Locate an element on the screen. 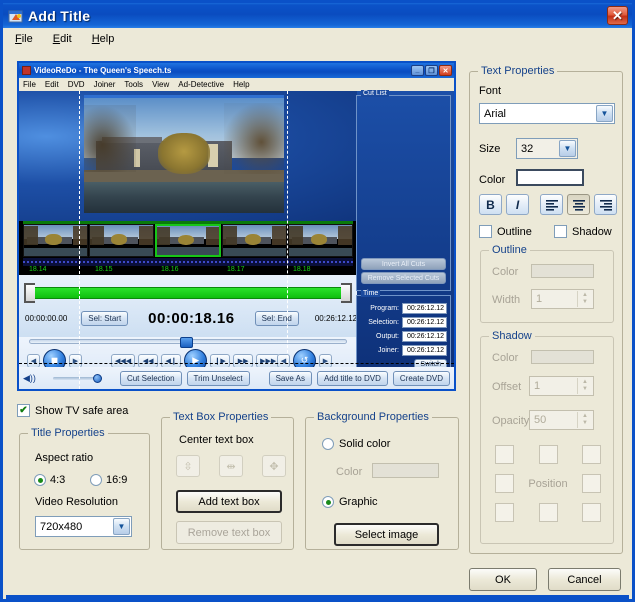  filmstrip-thumbnails is located at coordinates (188, 240).